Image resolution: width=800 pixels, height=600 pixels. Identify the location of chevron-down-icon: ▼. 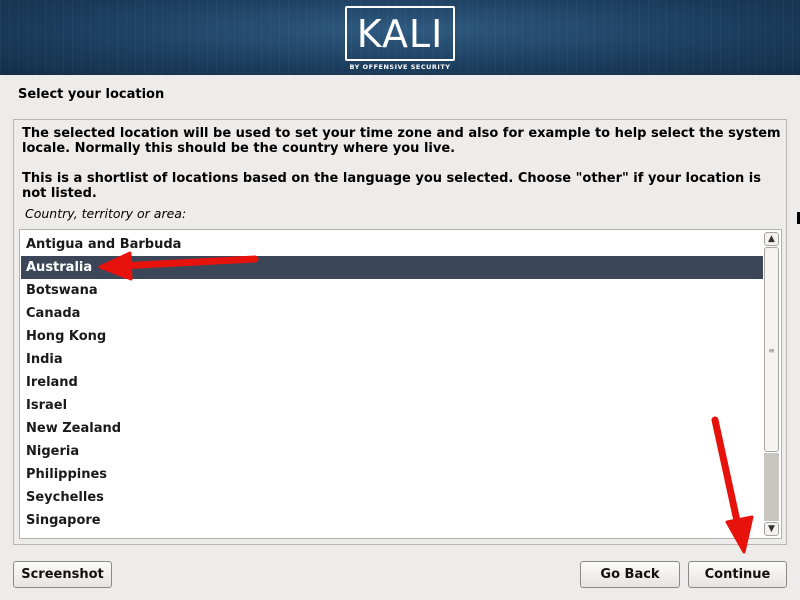
(771, 529).